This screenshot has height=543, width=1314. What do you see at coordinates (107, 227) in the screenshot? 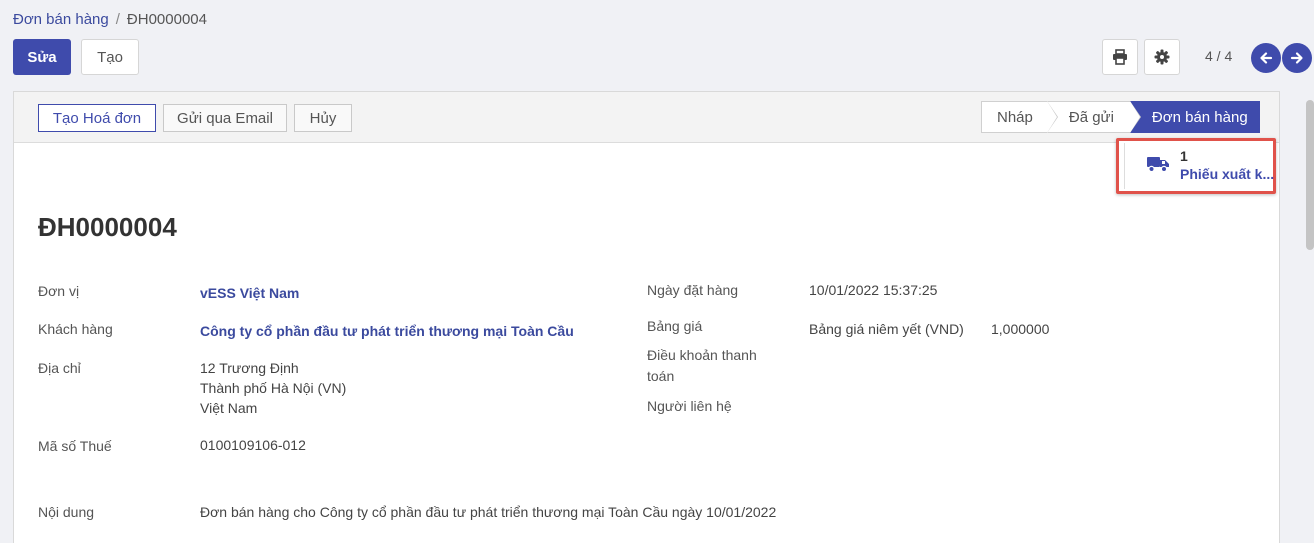
I see `record-title: ĐH0000004` at bounding box center [107, 227].